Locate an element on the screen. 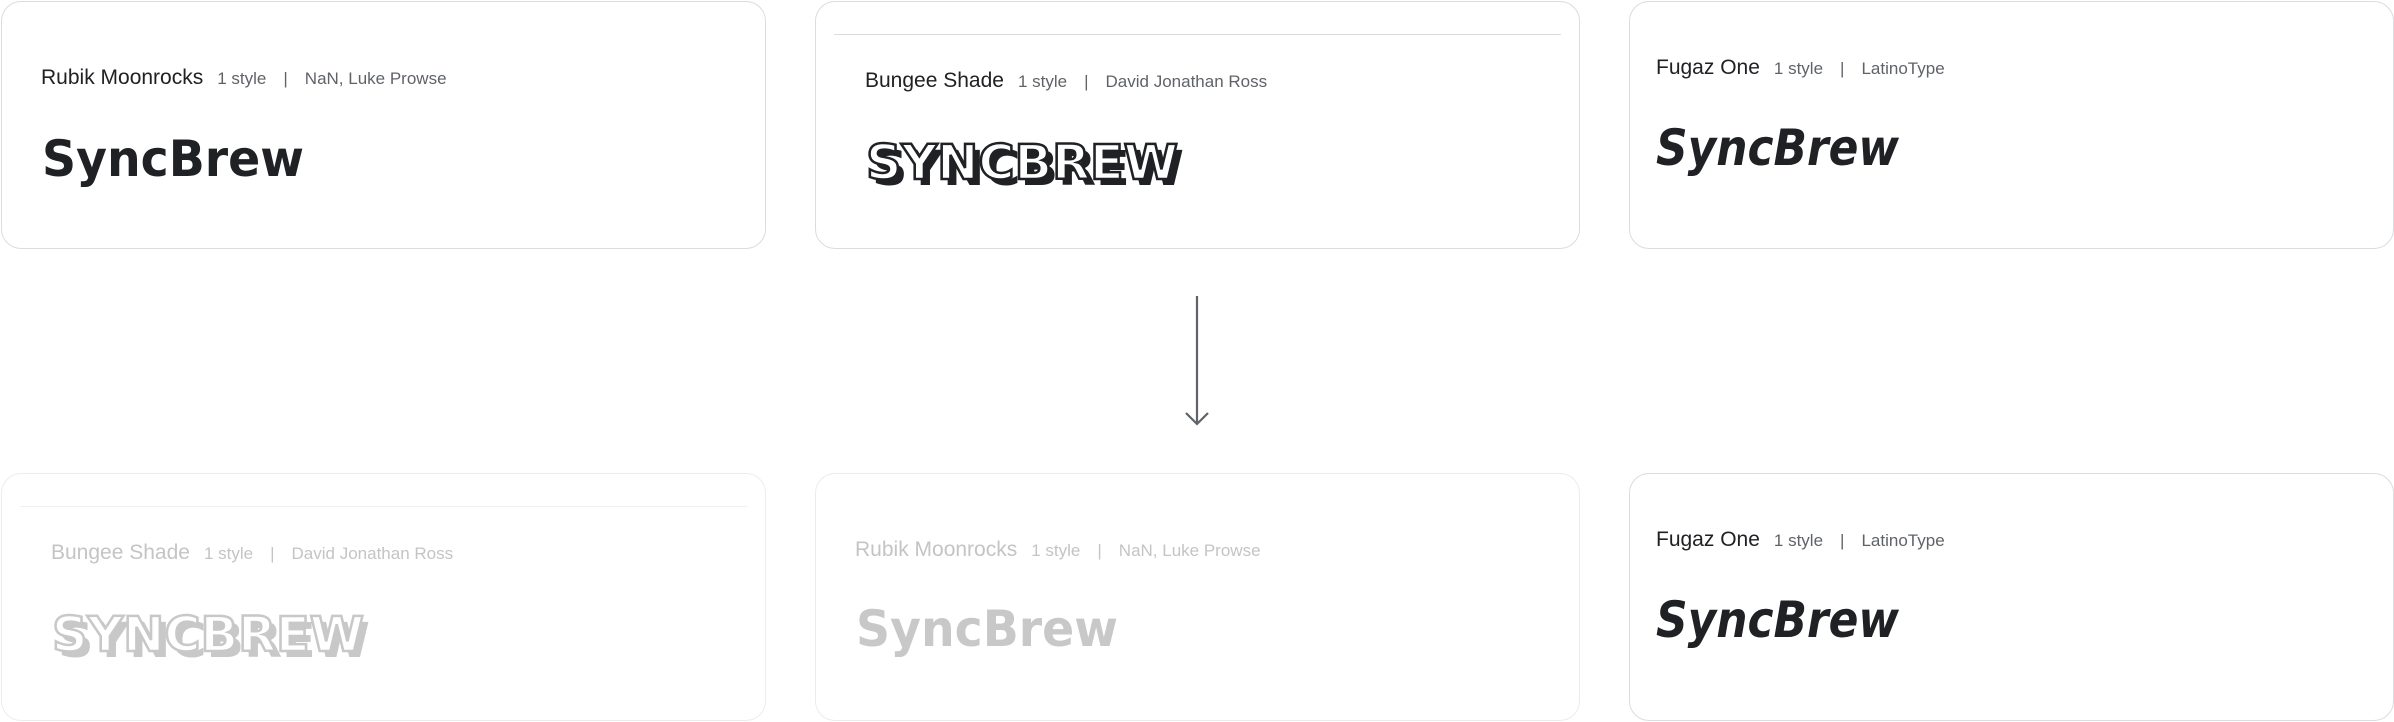 This screenshot has width=2394, height=722. font-card-fugaz-one: Fugaz One 1 style | LatinoType SyncBrew is located at coordinates (2011, 125).